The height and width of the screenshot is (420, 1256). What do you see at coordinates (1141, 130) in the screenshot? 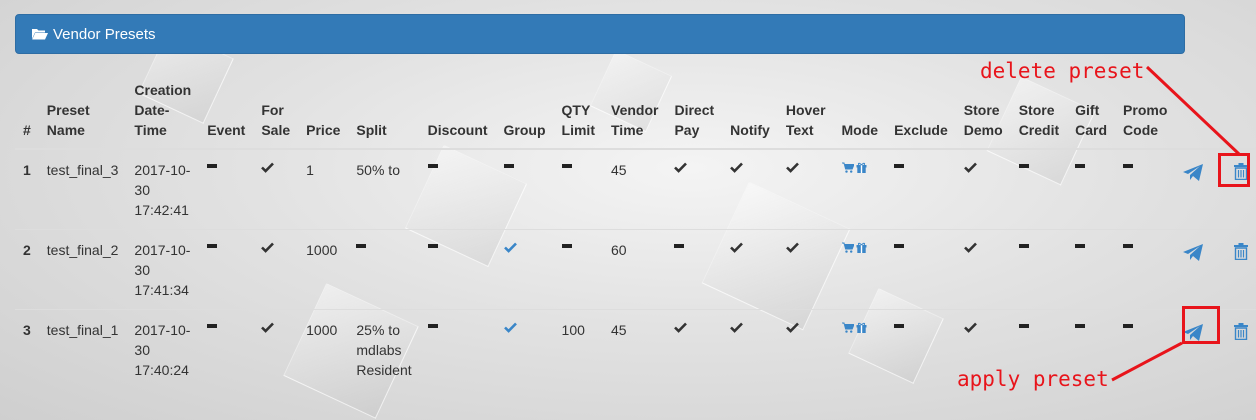
I see `column-header-label: Code` at bounding box center [1141, 130].